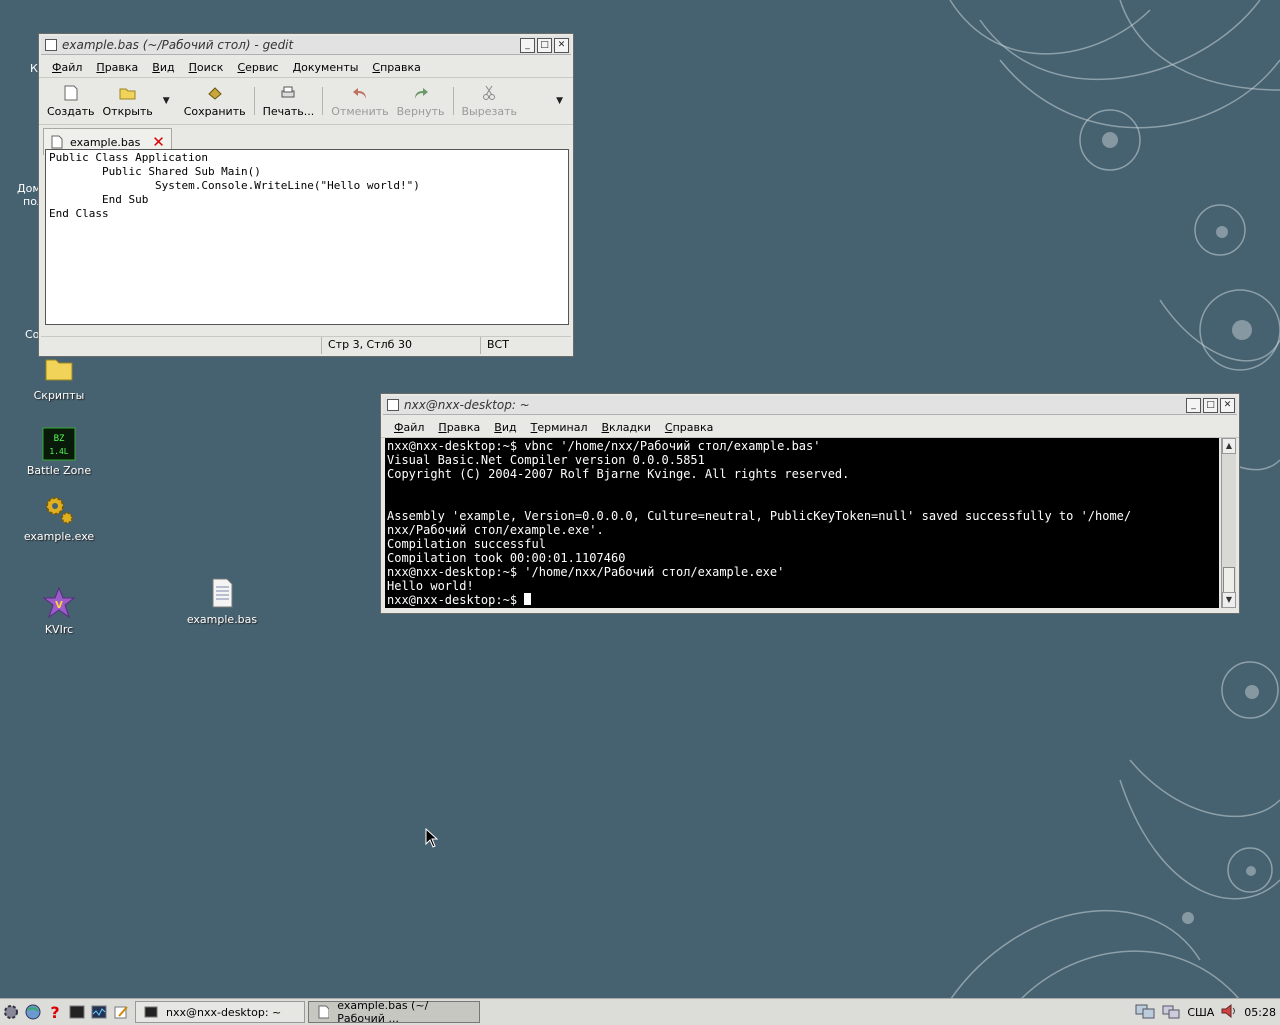 The image size is (1280, 1025). I want to click on terminal-menubar: Файл Правка Вид Терминал Вкладки Справка, so click(810, 427).